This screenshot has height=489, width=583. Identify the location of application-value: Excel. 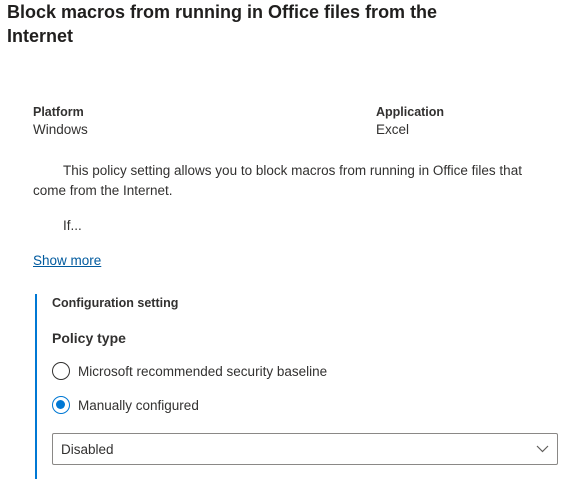
(393, 129).